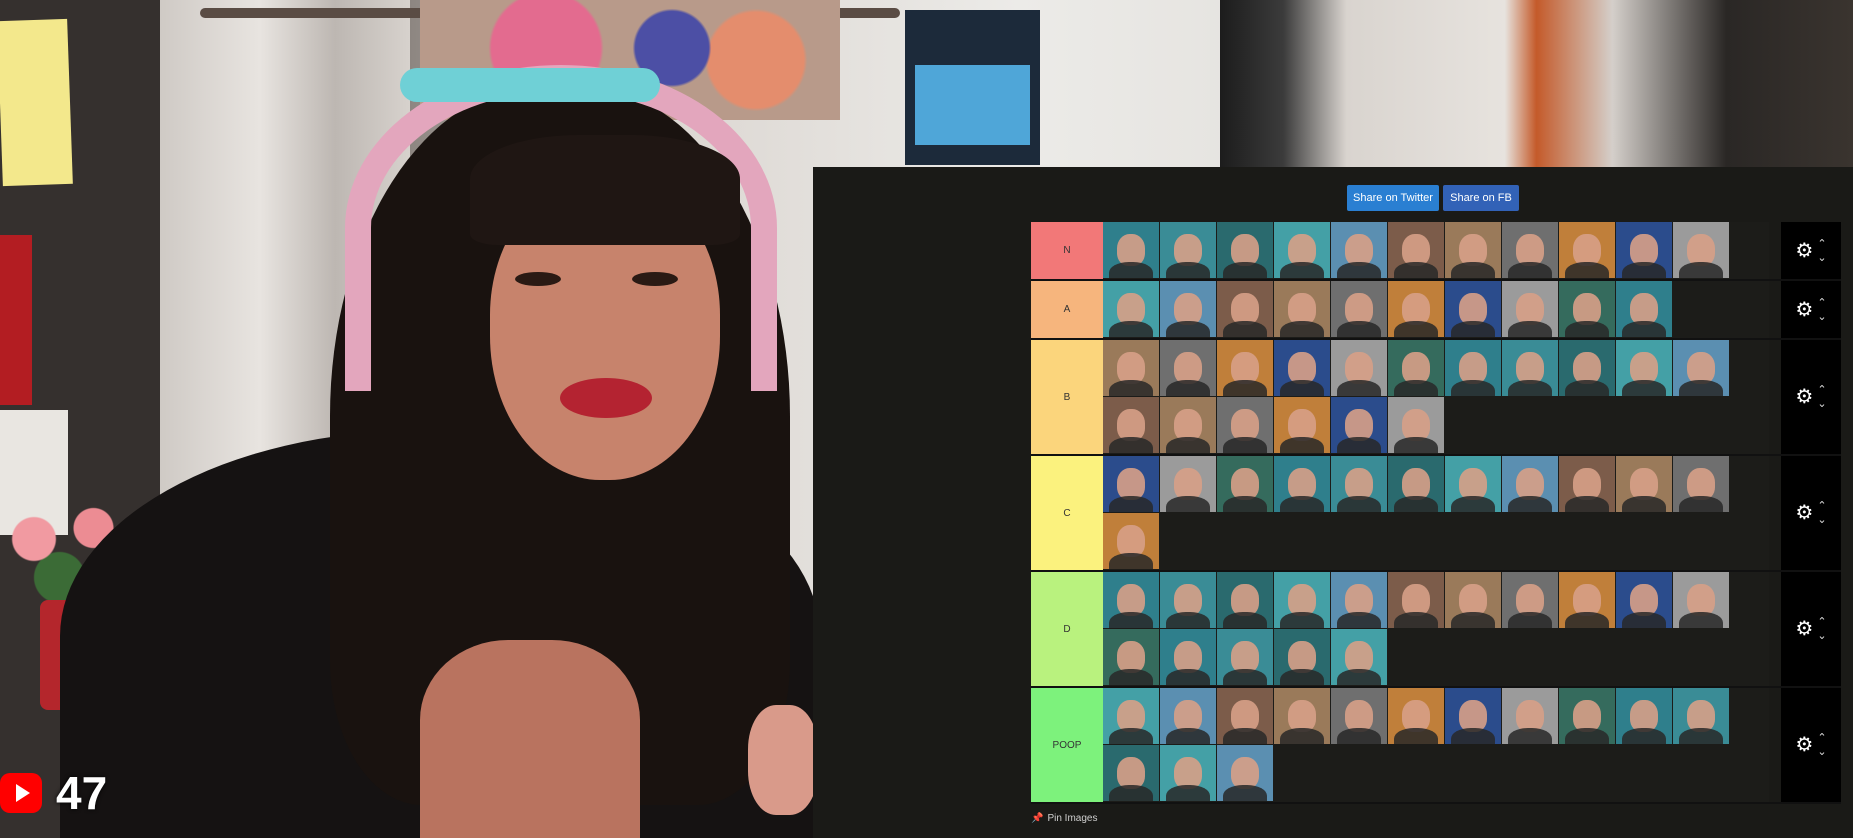 This screenshot has width=1853, height=838. What do you see at coordinates (1067, 629) in the screenshot?
I see `tier-label: D` at bounding box center [1067, 629].